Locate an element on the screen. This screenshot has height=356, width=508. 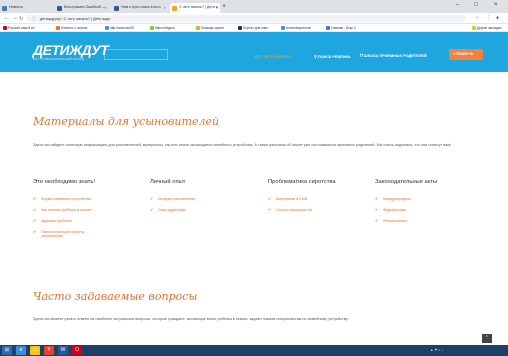
word-app-icon: W is located at coordinates (63, 350).